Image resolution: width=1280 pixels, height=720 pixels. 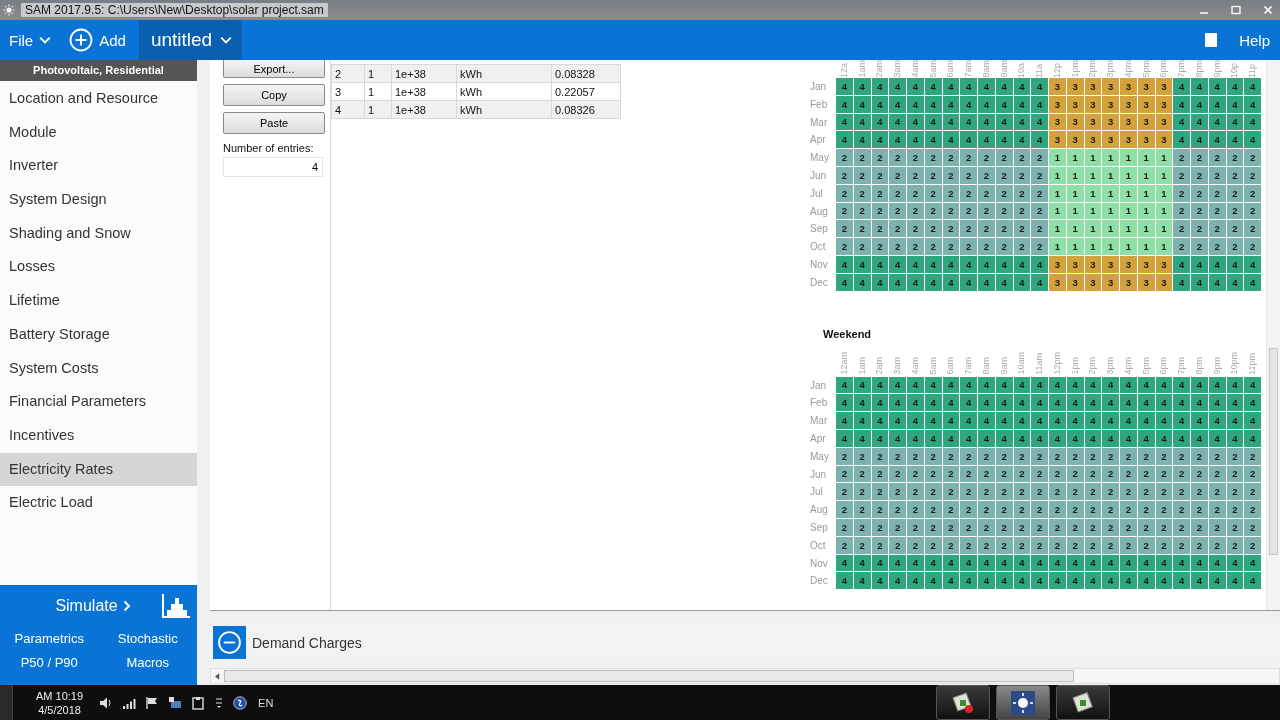 What do you see at coordinates (98, 99) in the screenshot?
I see `sidebar-item: Location and Resource` at bounding box center [98, 99].